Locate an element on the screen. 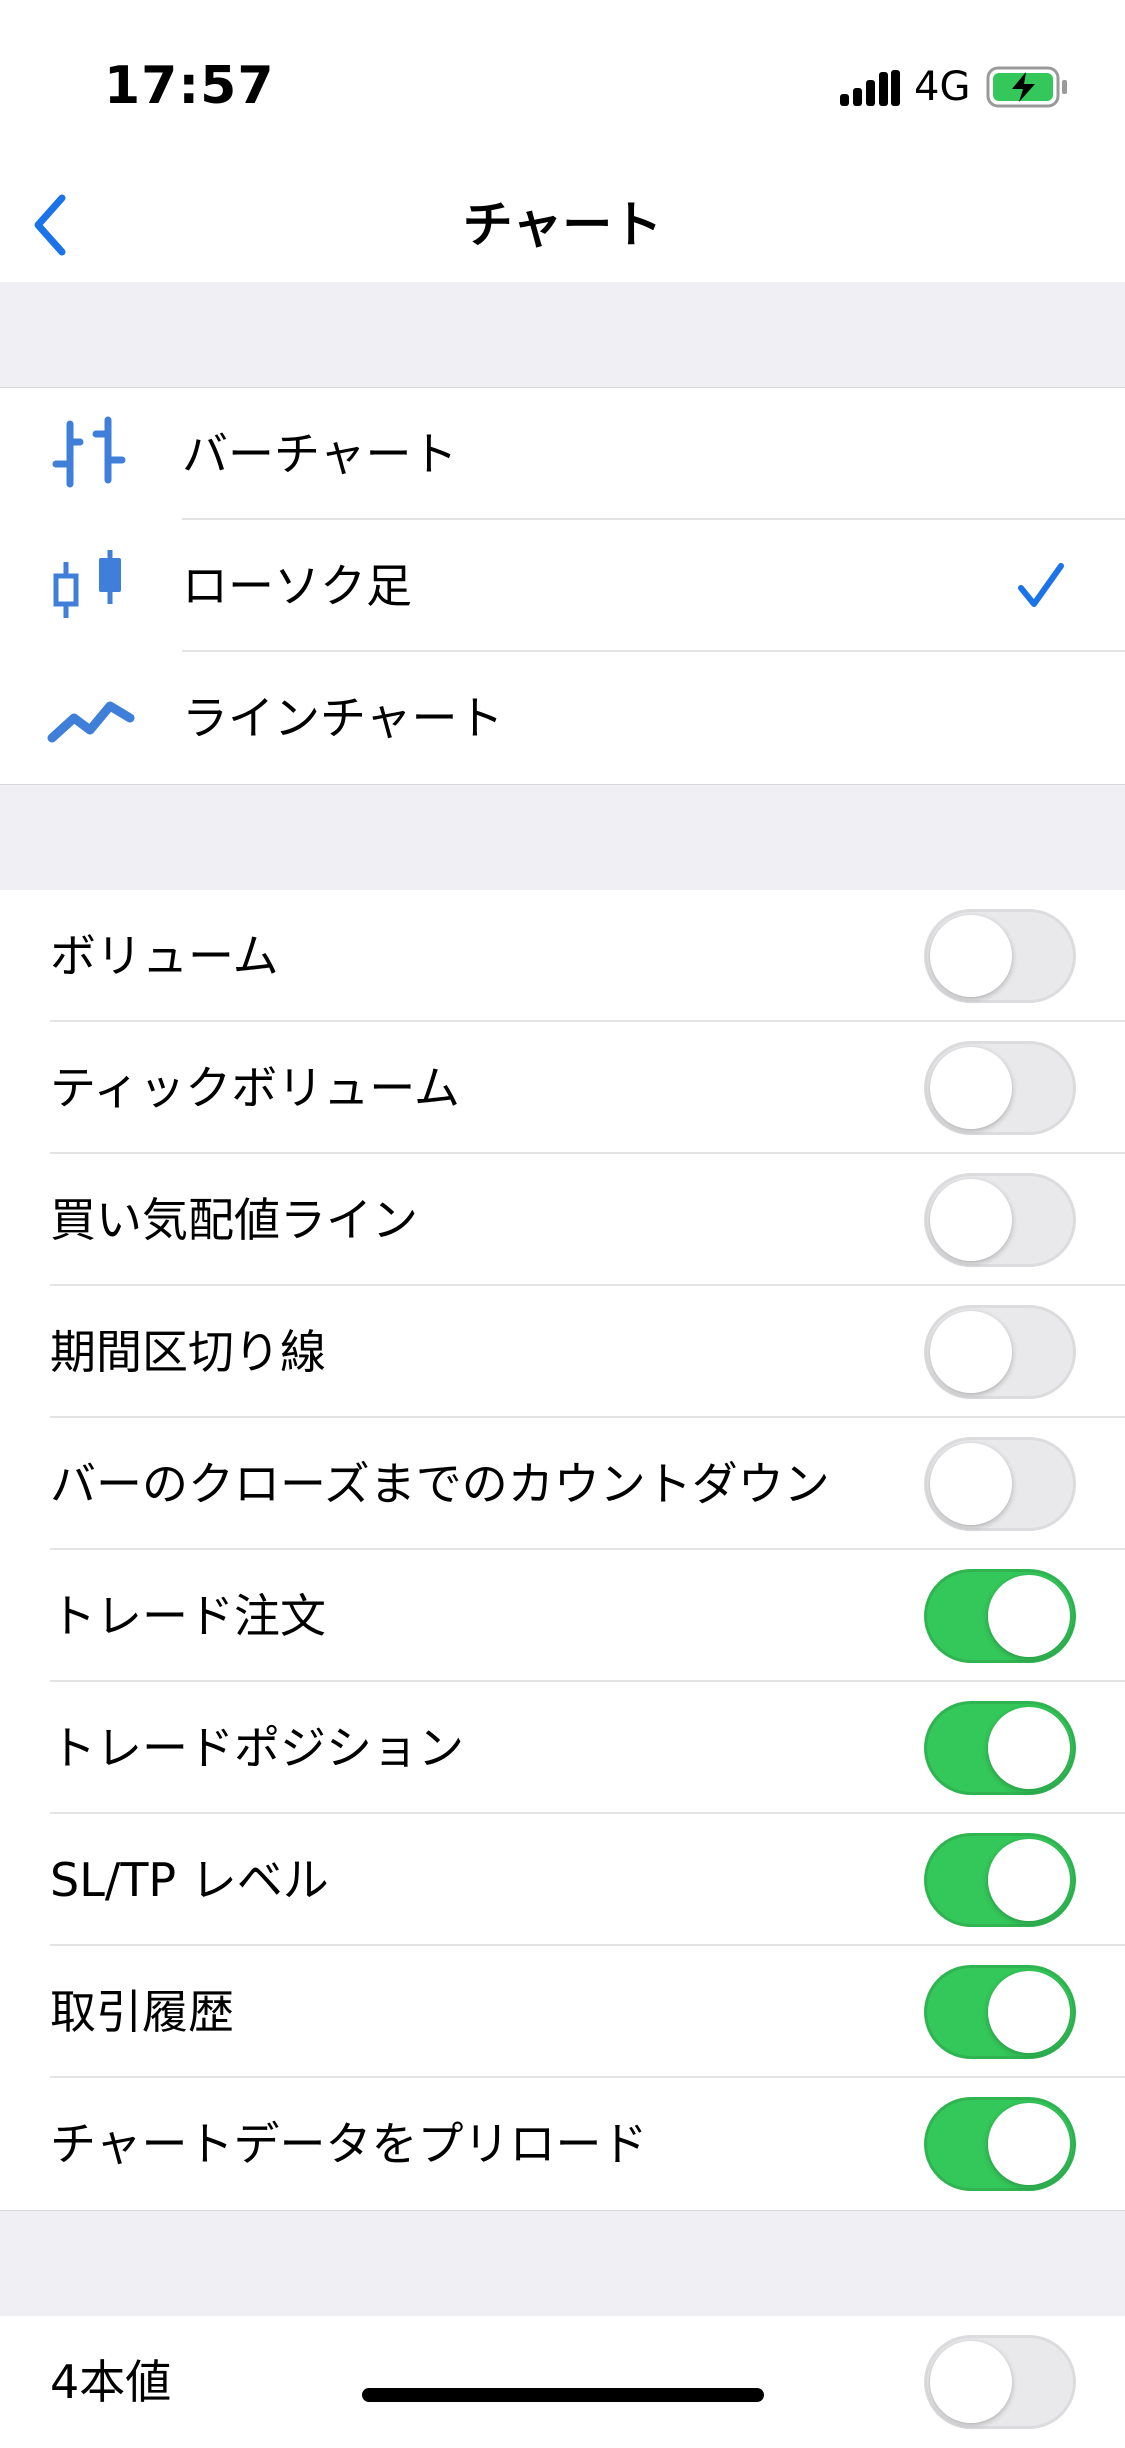  setting-label: 買い気配値ライン is located at coordinates (234, 1220).